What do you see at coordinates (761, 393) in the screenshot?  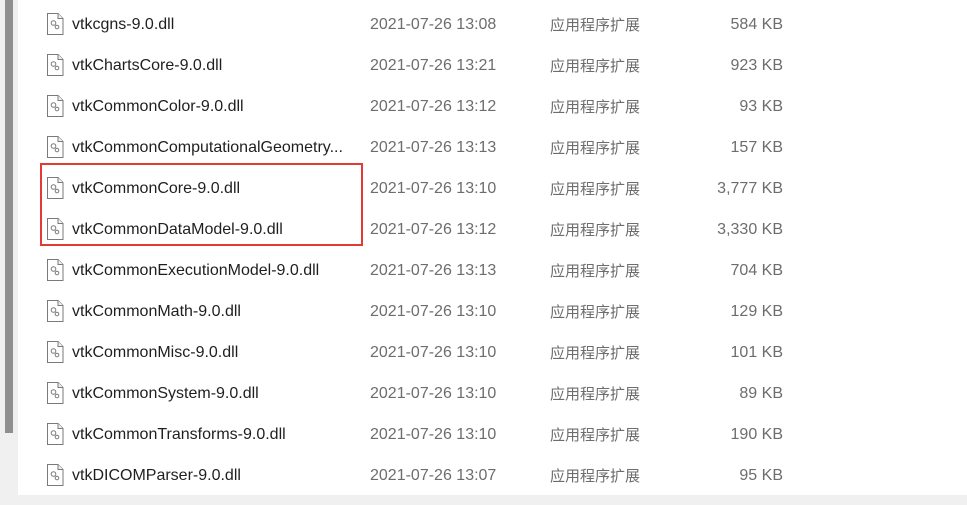 I see `file-size: 89 KB` at bounding box center [761, 393].